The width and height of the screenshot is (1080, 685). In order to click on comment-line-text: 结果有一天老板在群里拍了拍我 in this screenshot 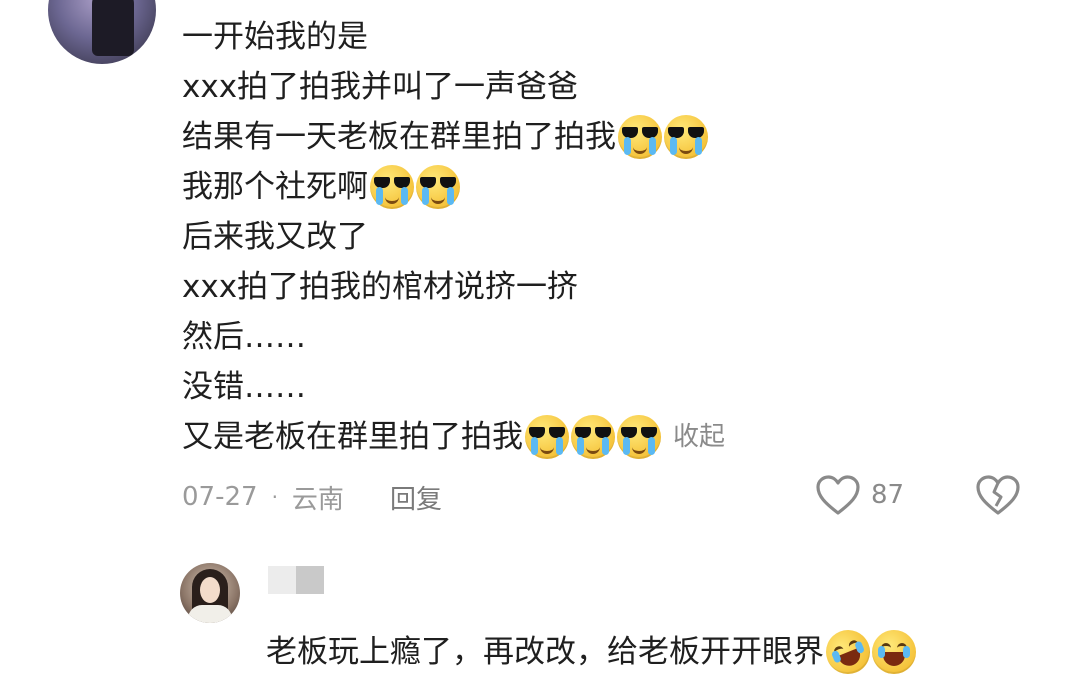, I will do `click(399, 137)`.